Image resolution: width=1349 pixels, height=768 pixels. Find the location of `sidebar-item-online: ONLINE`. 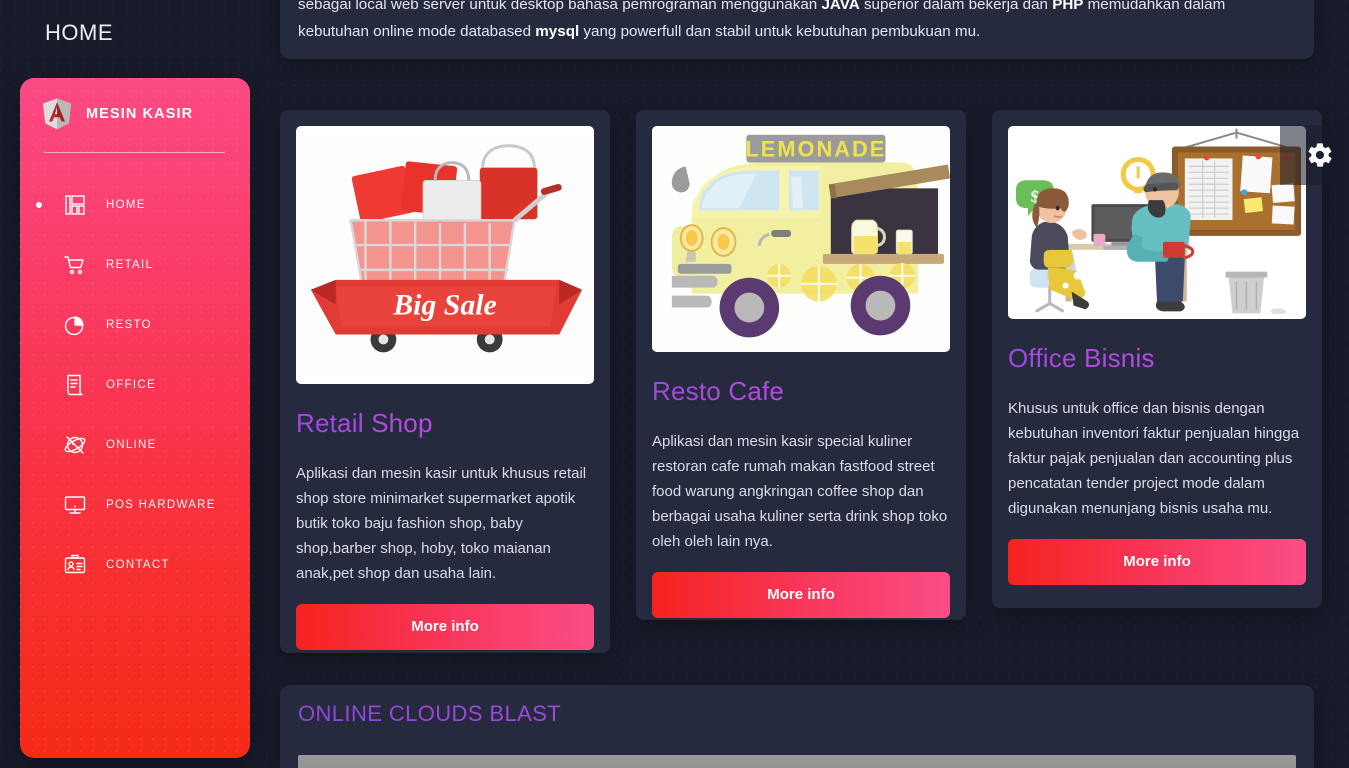

sidebar-item-online: ONLINE is located at coordinates (135, 445).